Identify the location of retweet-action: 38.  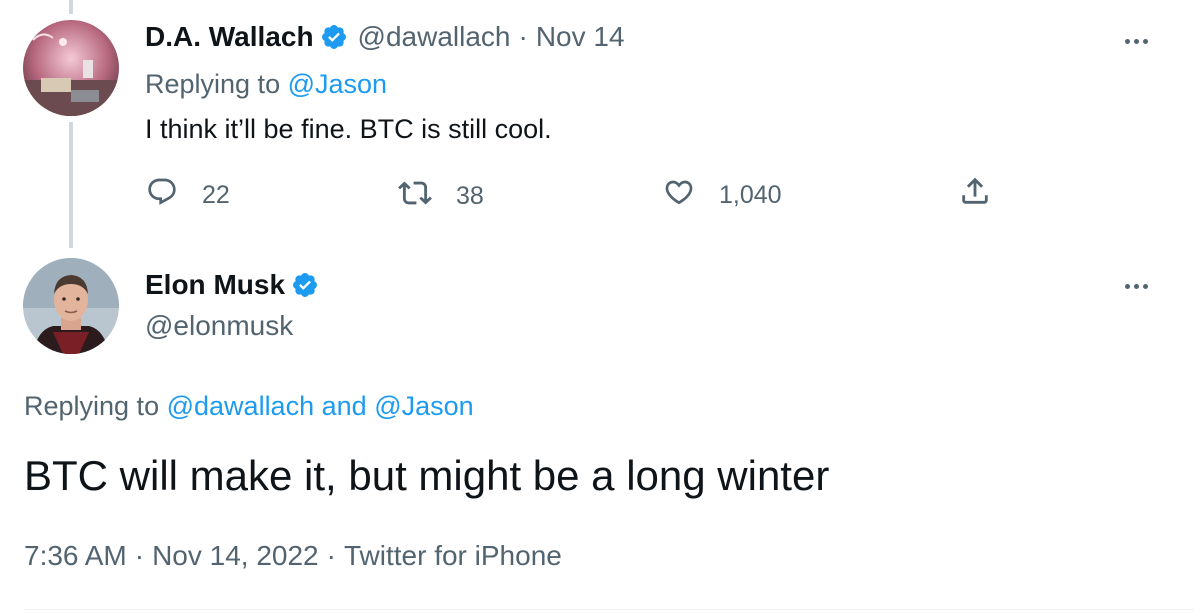
(441, 196).